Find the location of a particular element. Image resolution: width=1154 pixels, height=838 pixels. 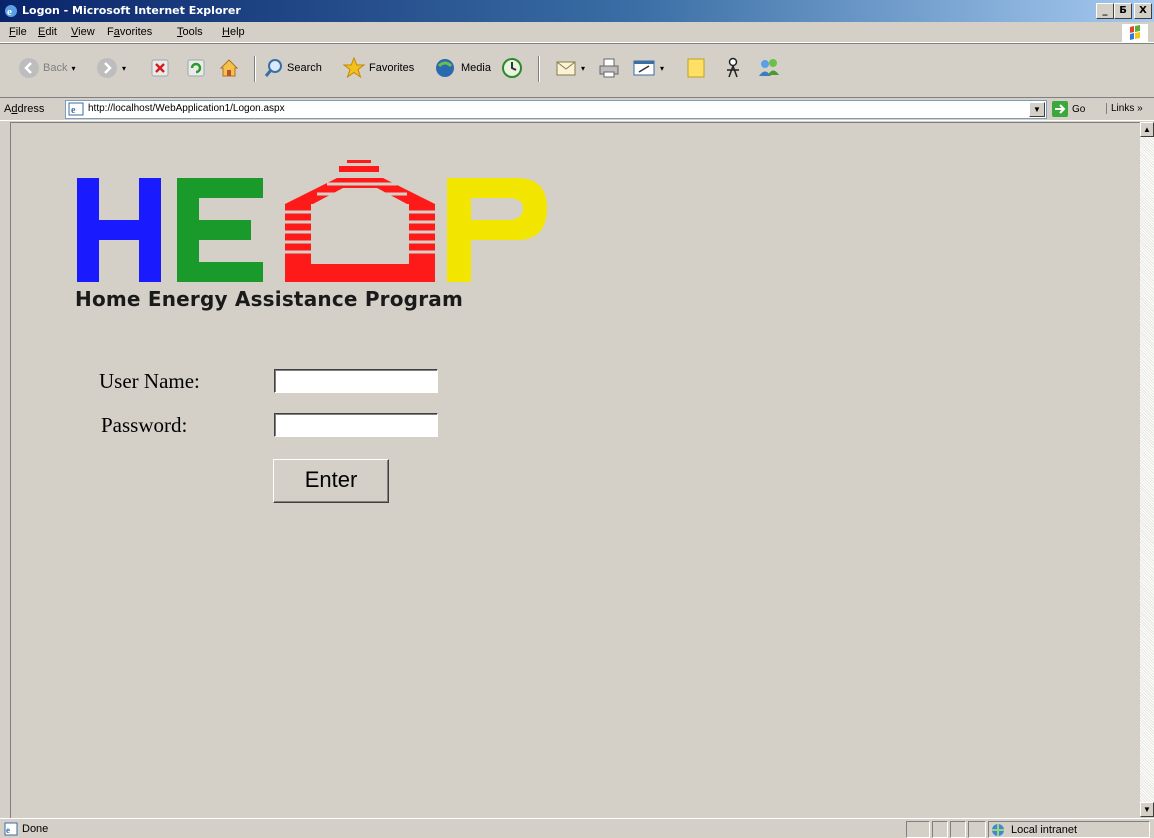

links-button: Links » is located at coordinates (1124, 108).